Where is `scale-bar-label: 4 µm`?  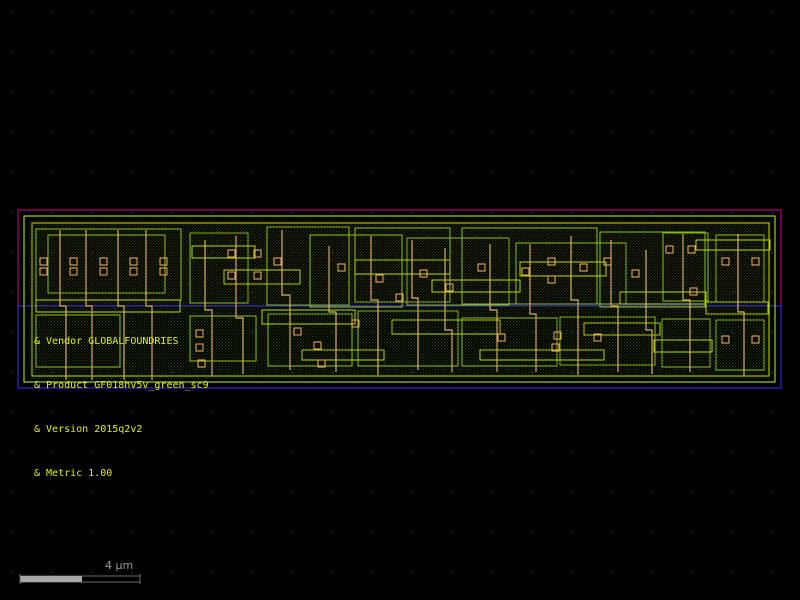 scale-bar-label: 4 µm is located at coordinates (119, 565).